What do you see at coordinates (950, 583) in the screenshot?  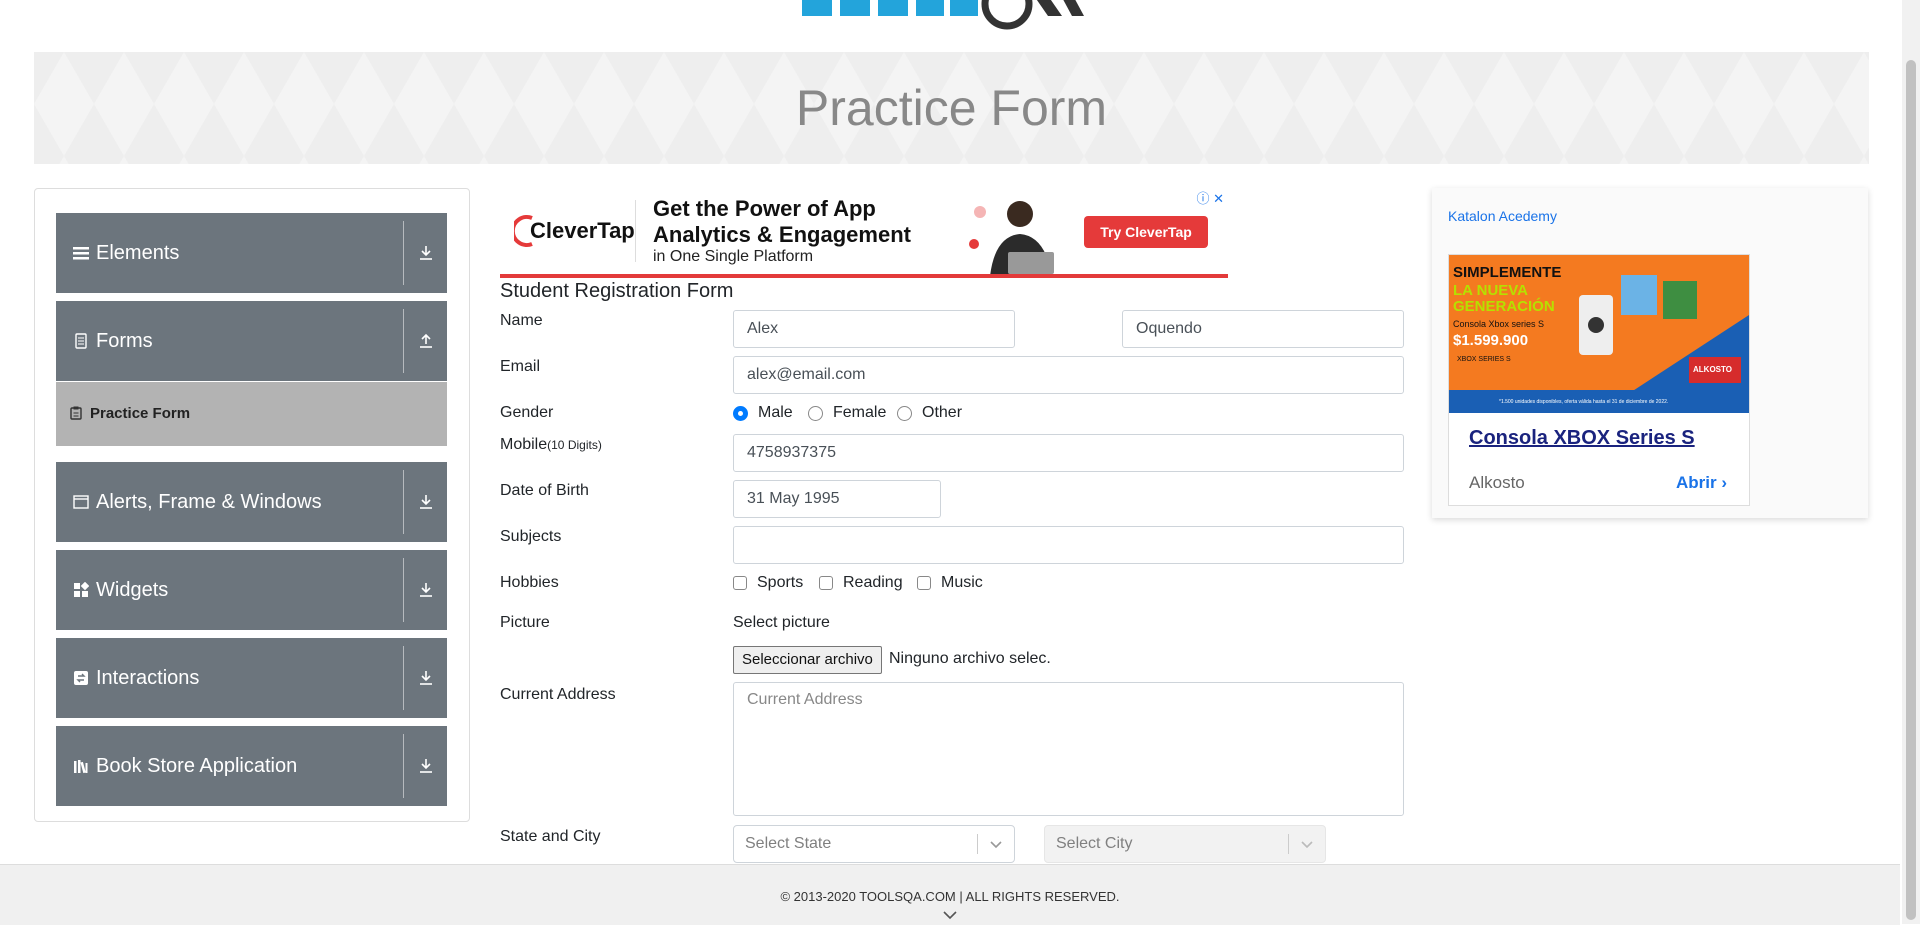 I see `hobby-checkbox-music: Music` at bounding box center [950, 583].